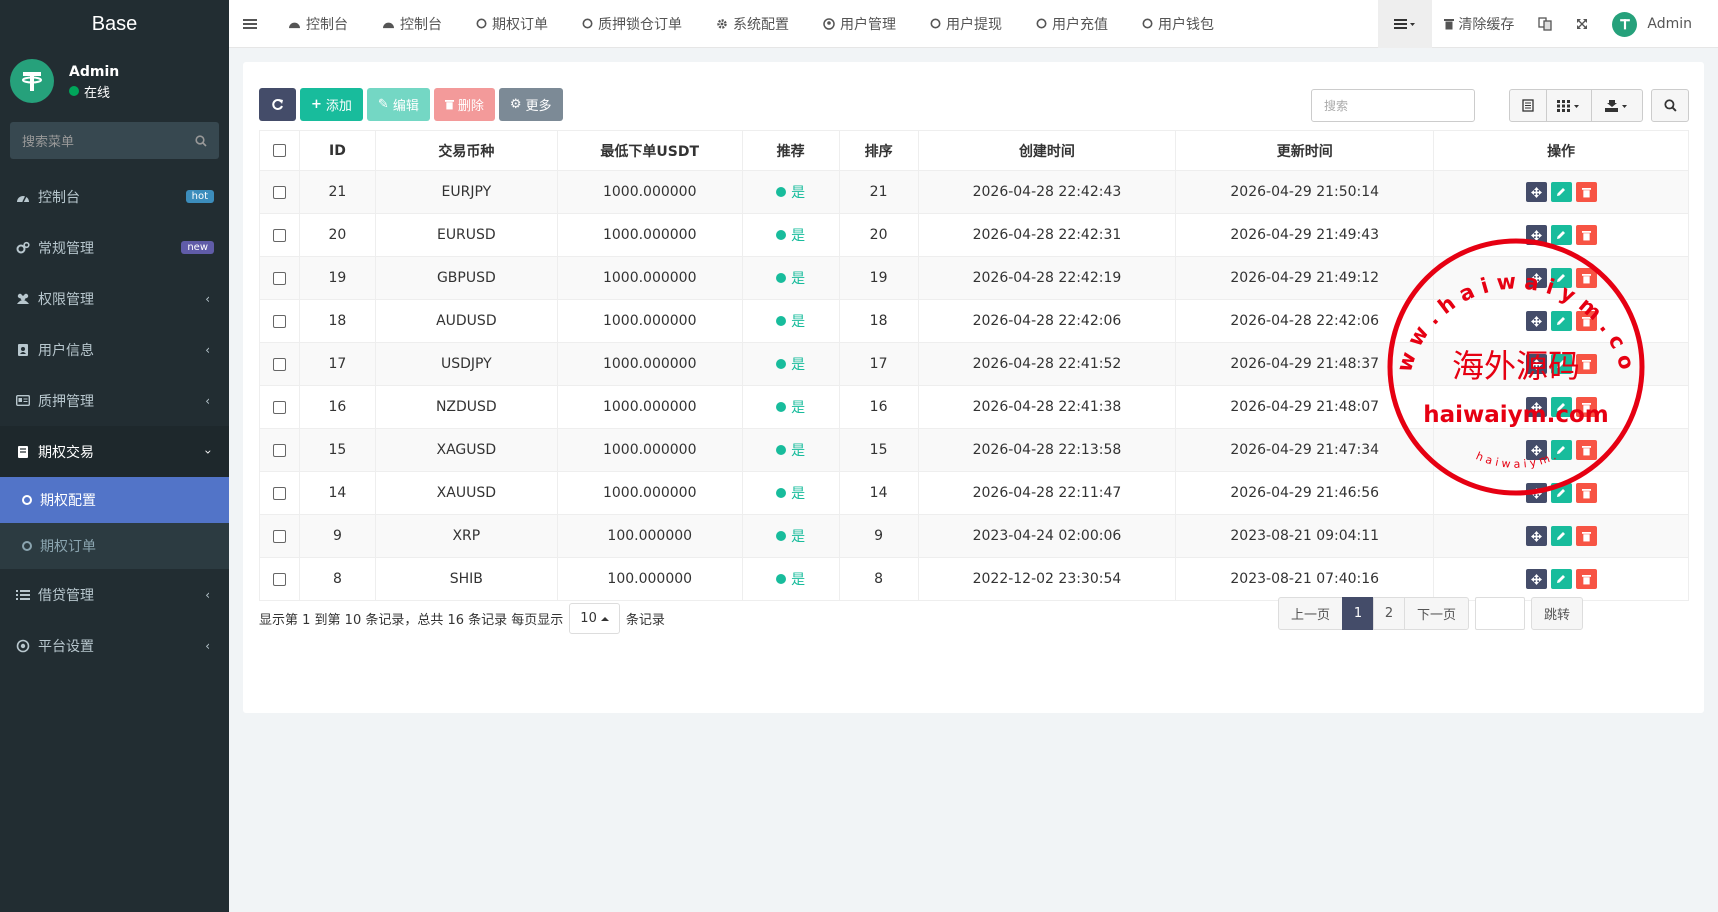 Image resolution: width=1718 pixels, height=912 pixels. Describe the element at coordinates (337, 150) in the screenshot. I see `column-header: ID` at that location.